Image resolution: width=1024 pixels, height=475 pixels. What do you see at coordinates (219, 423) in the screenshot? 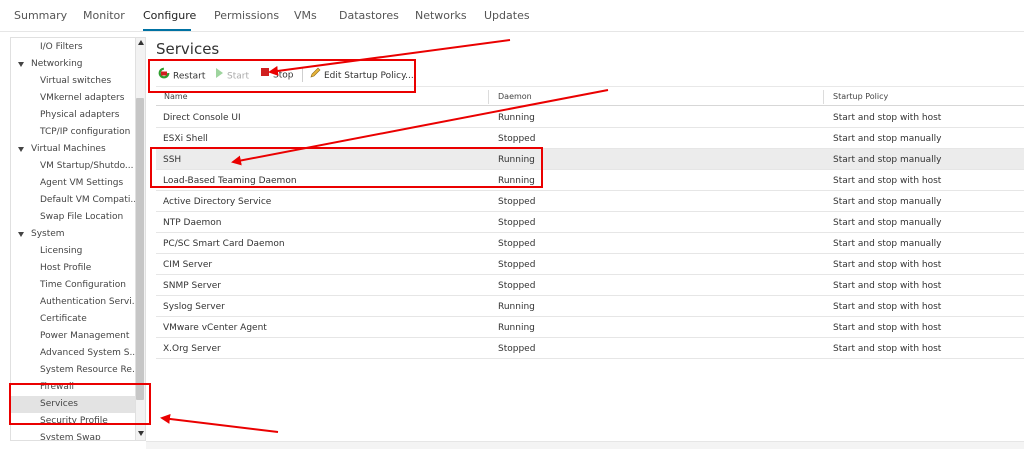
I see `arrow-to-services-item` at bounding box center [219, 423].